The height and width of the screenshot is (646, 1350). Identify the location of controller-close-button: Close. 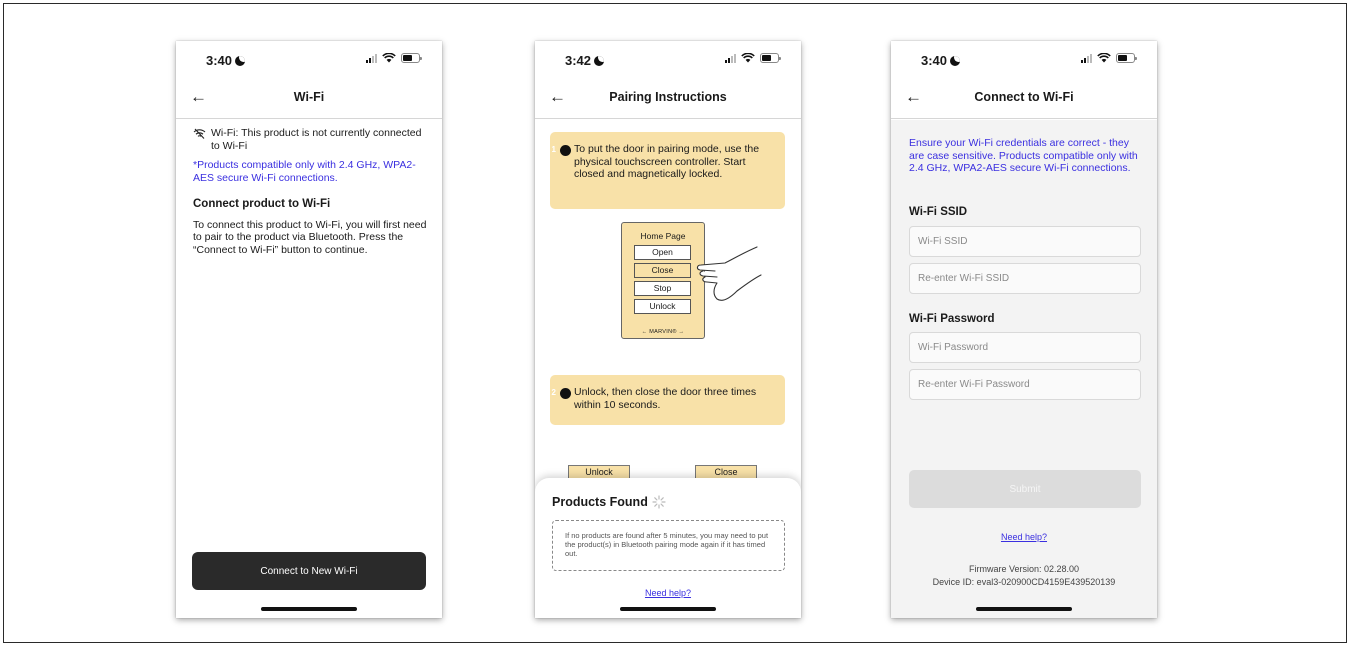
(662, 270).